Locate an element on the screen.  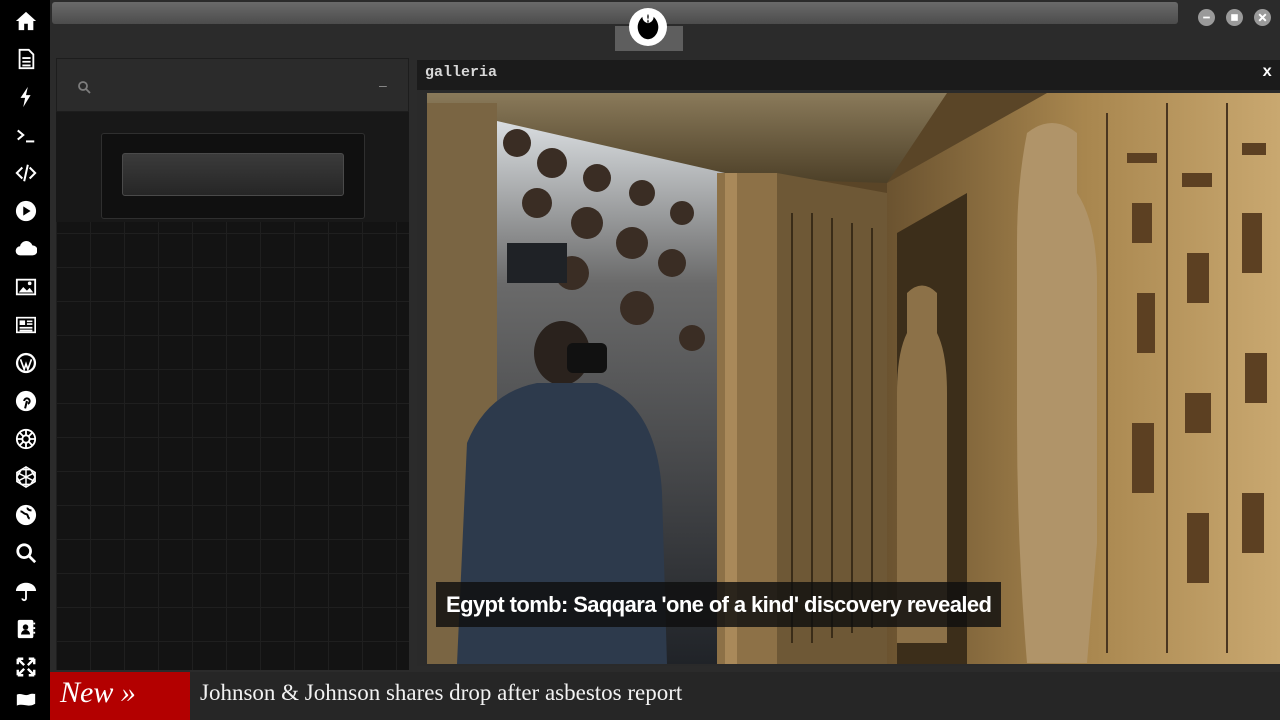
app-dock is located at coordinates (25, 360).